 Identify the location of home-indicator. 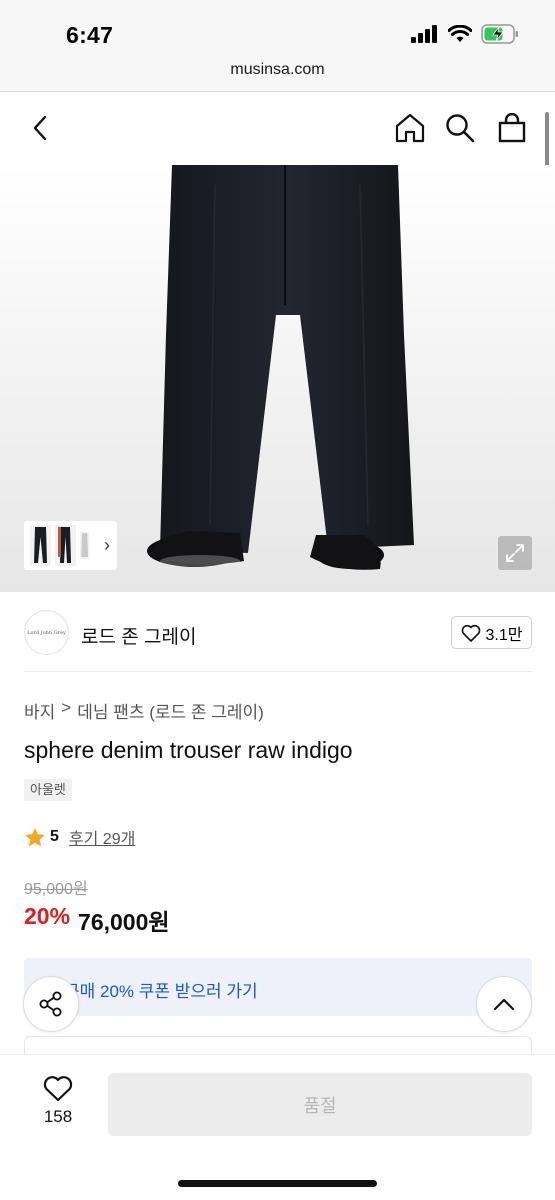
(277, 1183).